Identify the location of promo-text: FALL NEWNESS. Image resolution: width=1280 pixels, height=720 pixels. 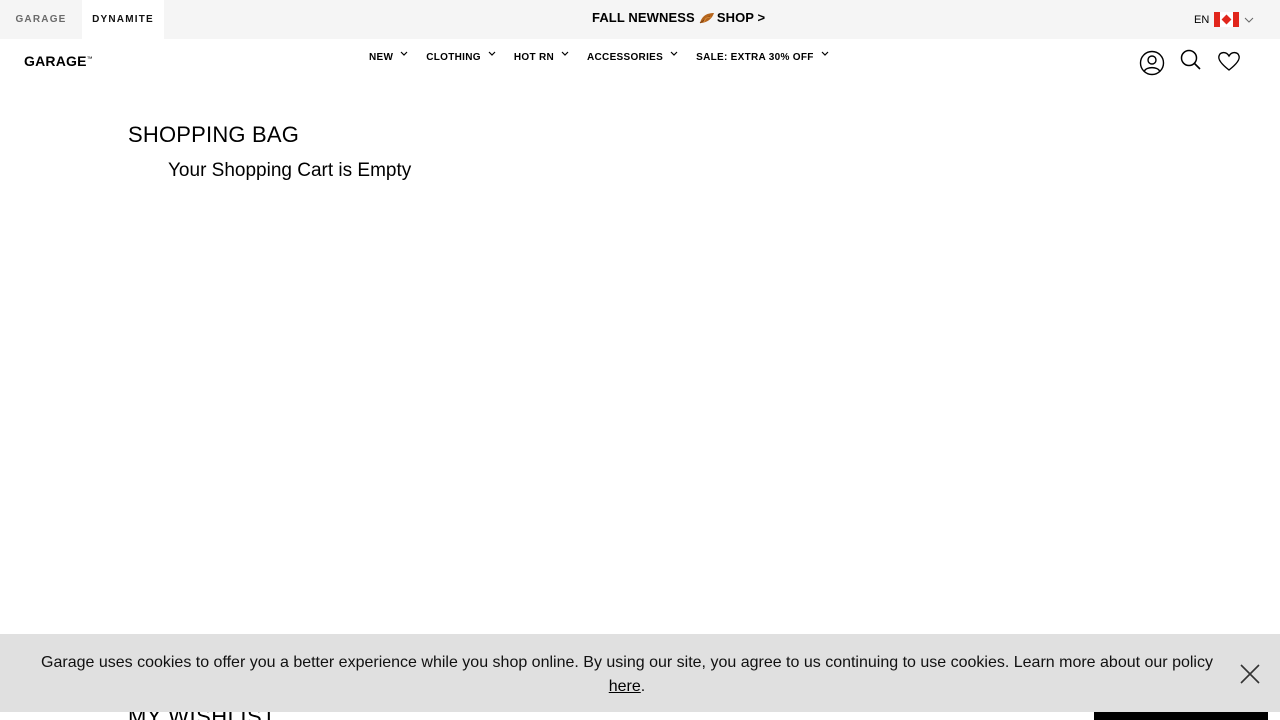
(643, 17).